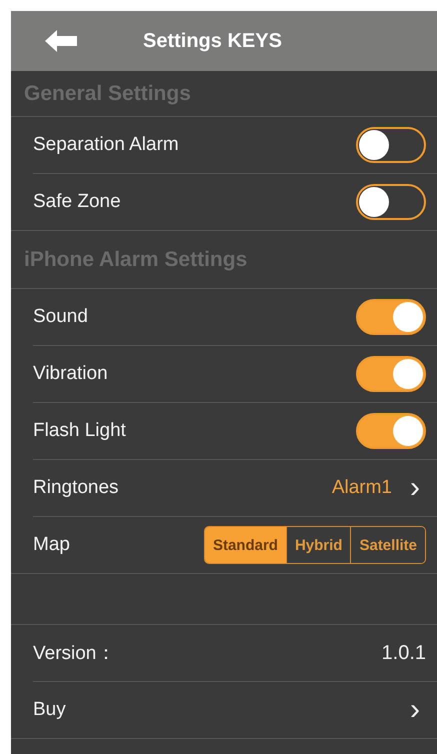 This screenshot has width=437, height=754. Describe the element at coordinates (79, 431) in the screenshot. I see `row-label: Flash Light` at that location.